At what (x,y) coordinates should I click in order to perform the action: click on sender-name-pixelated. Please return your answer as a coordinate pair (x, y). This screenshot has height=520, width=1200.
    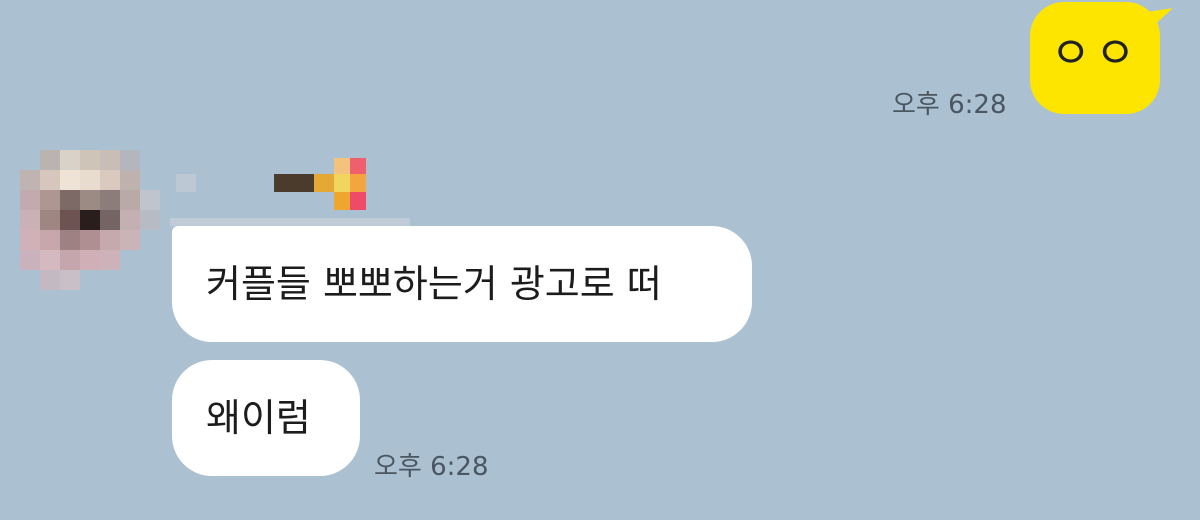
    Looking at the image, I should click on (290, 189).